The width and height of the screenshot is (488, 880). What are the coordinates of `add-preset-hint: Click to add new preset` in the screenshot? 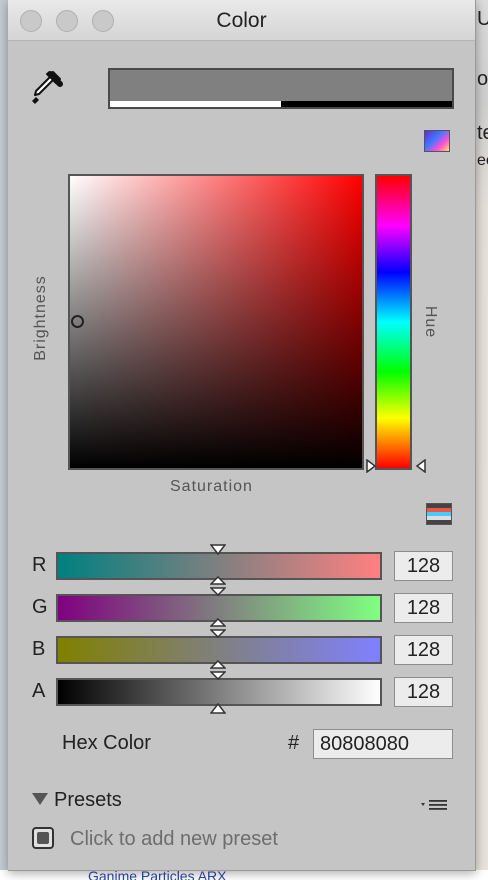 It's located at (174, 839).